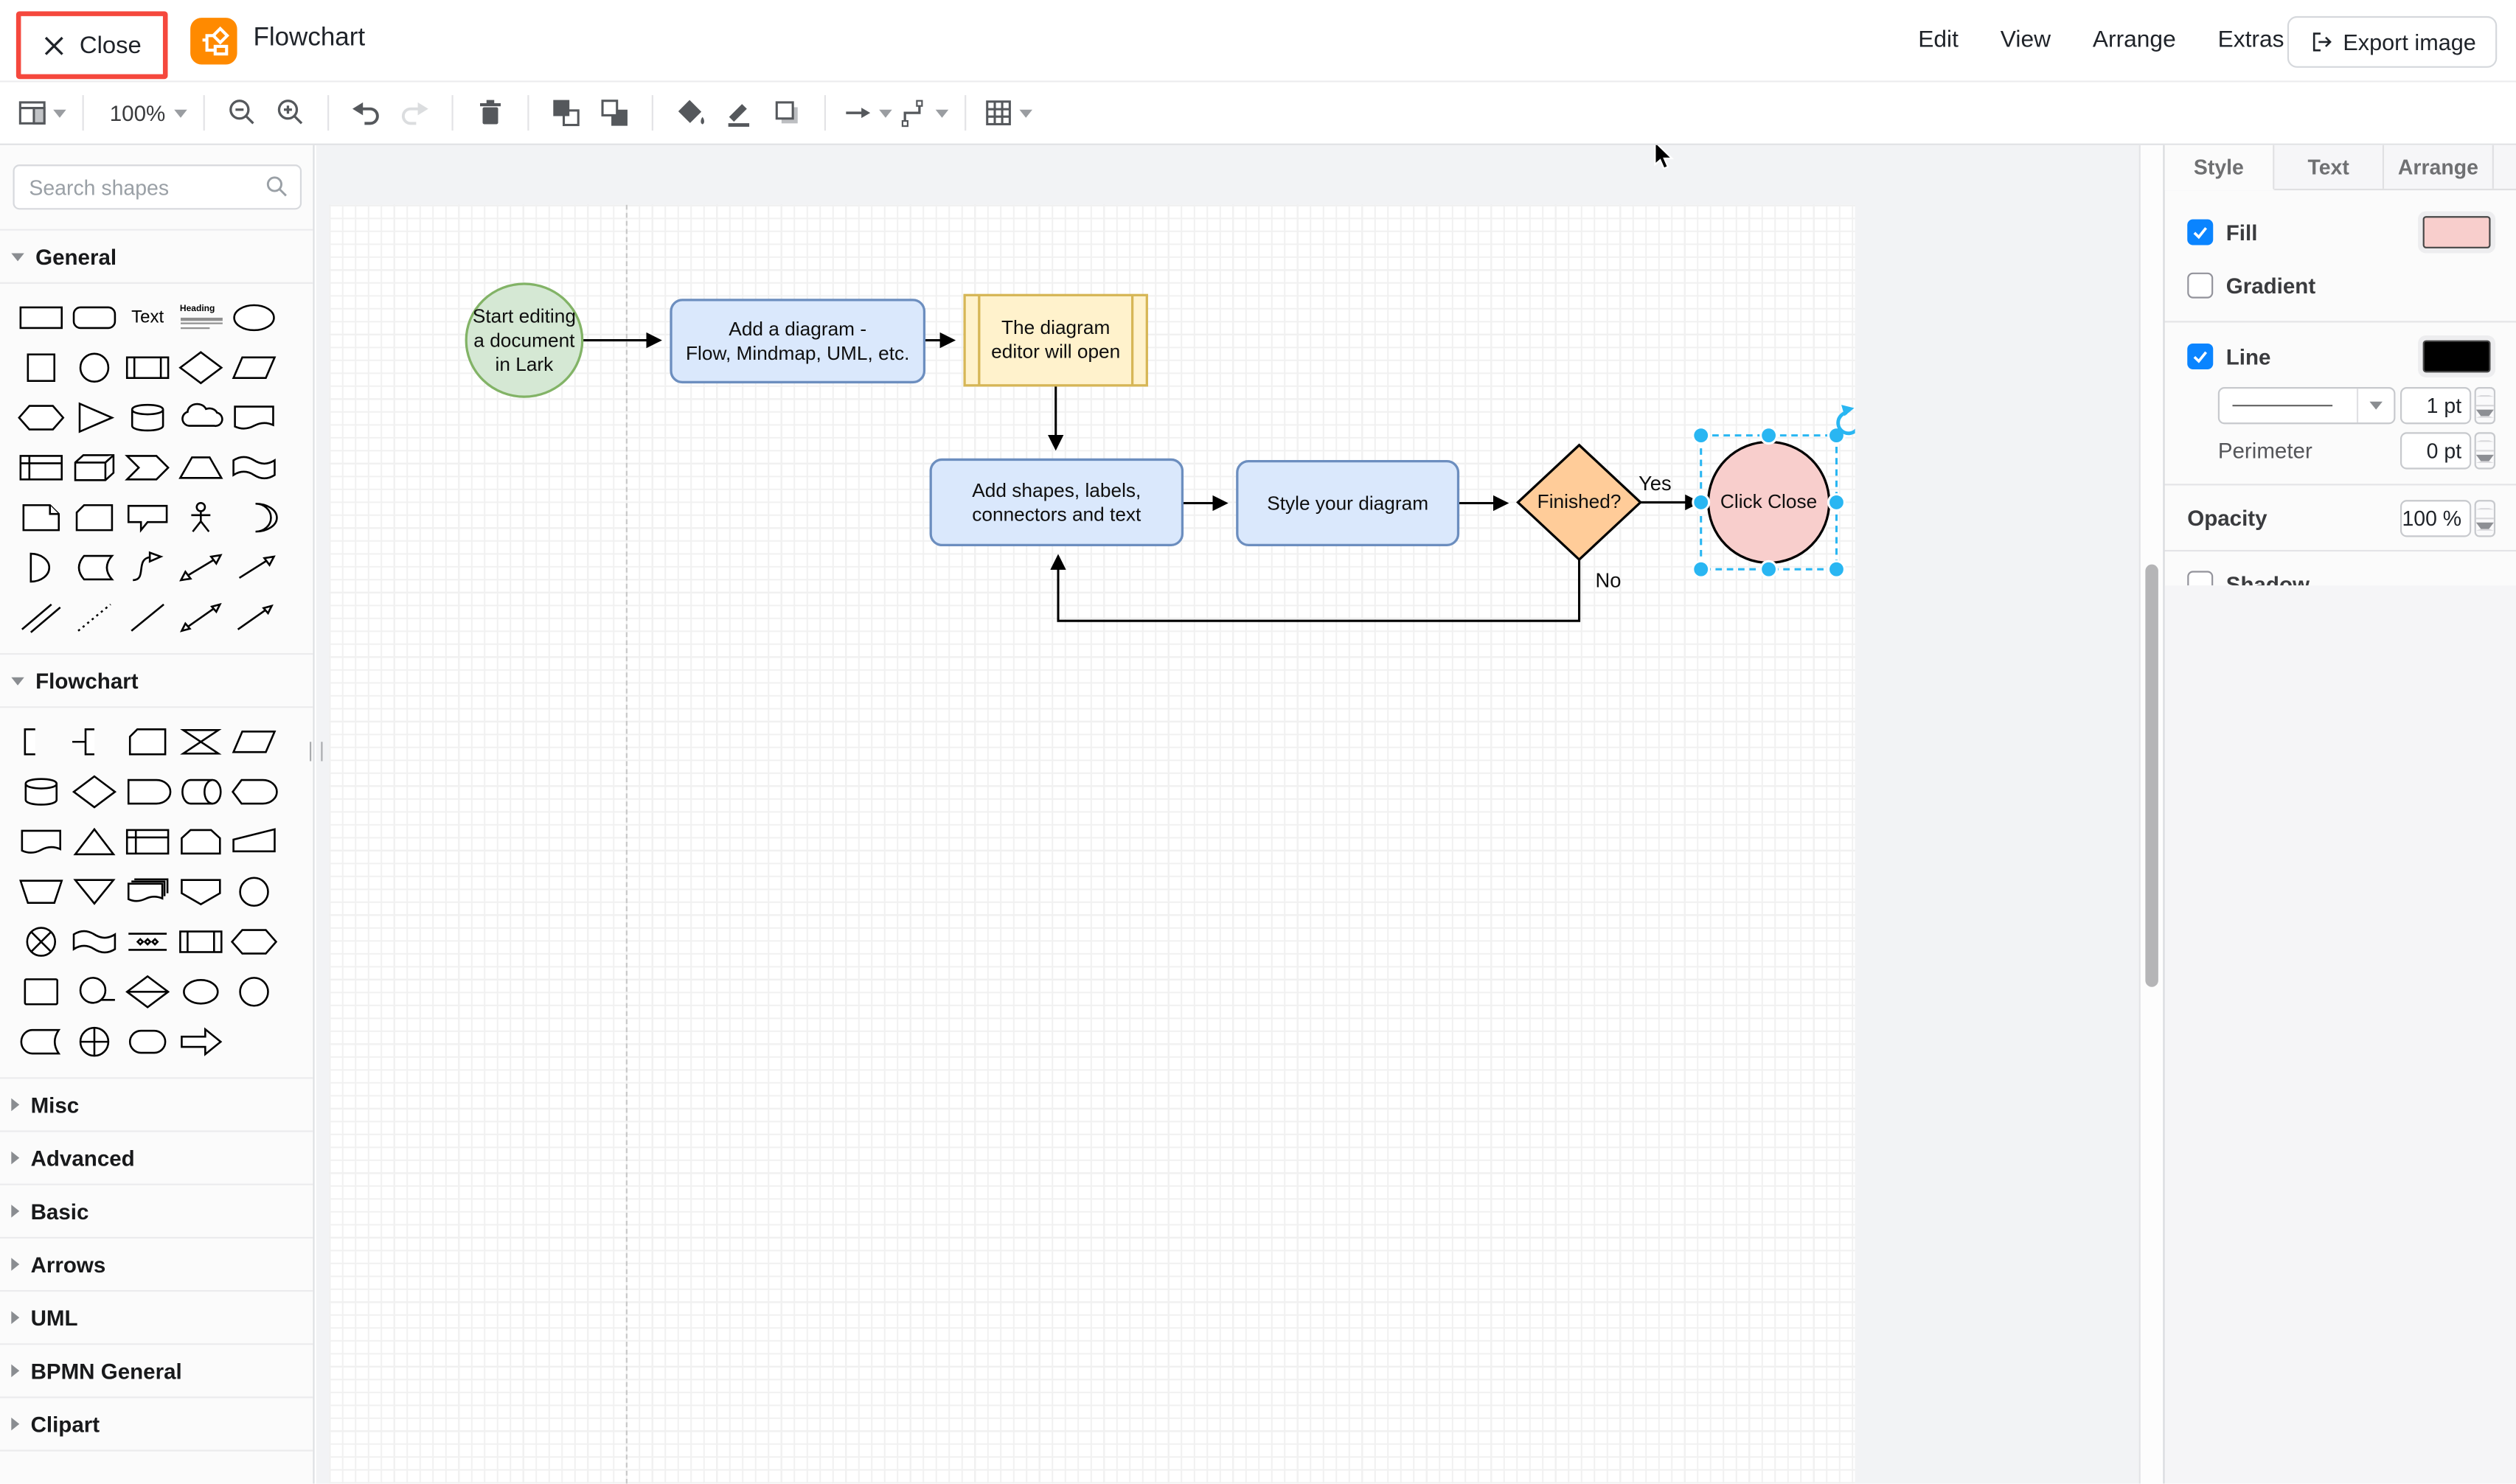  Describe the element at coordinates (147, 317) in the screenshot. I see `palette-shape-text: Text` at that location.